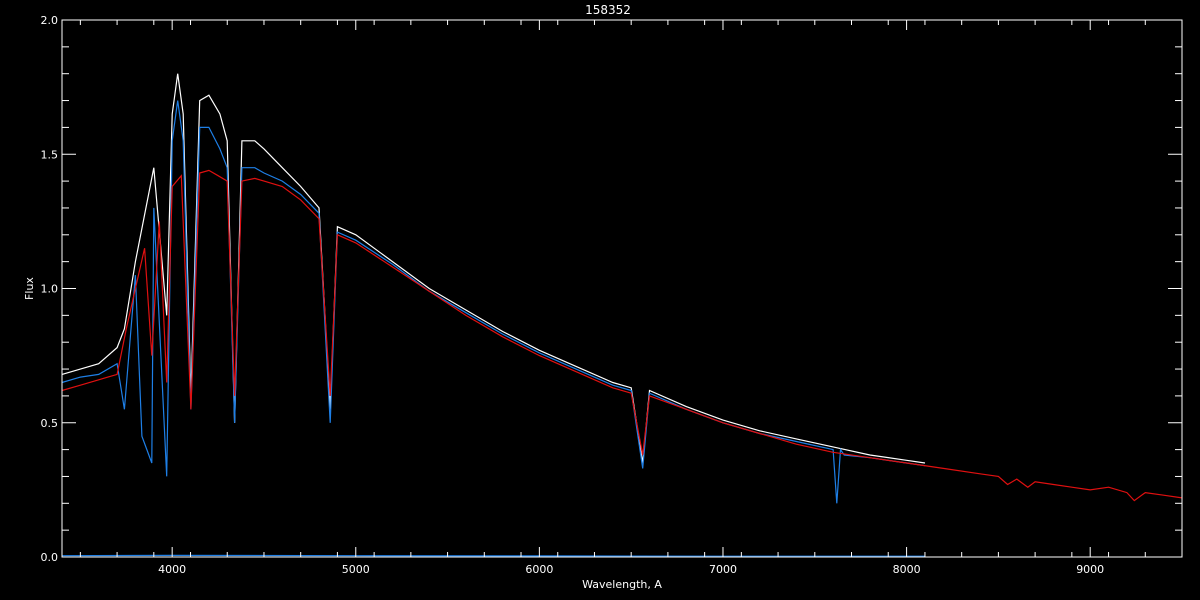  I want to click on y-tick-label: 2.0, so click(50, 20).